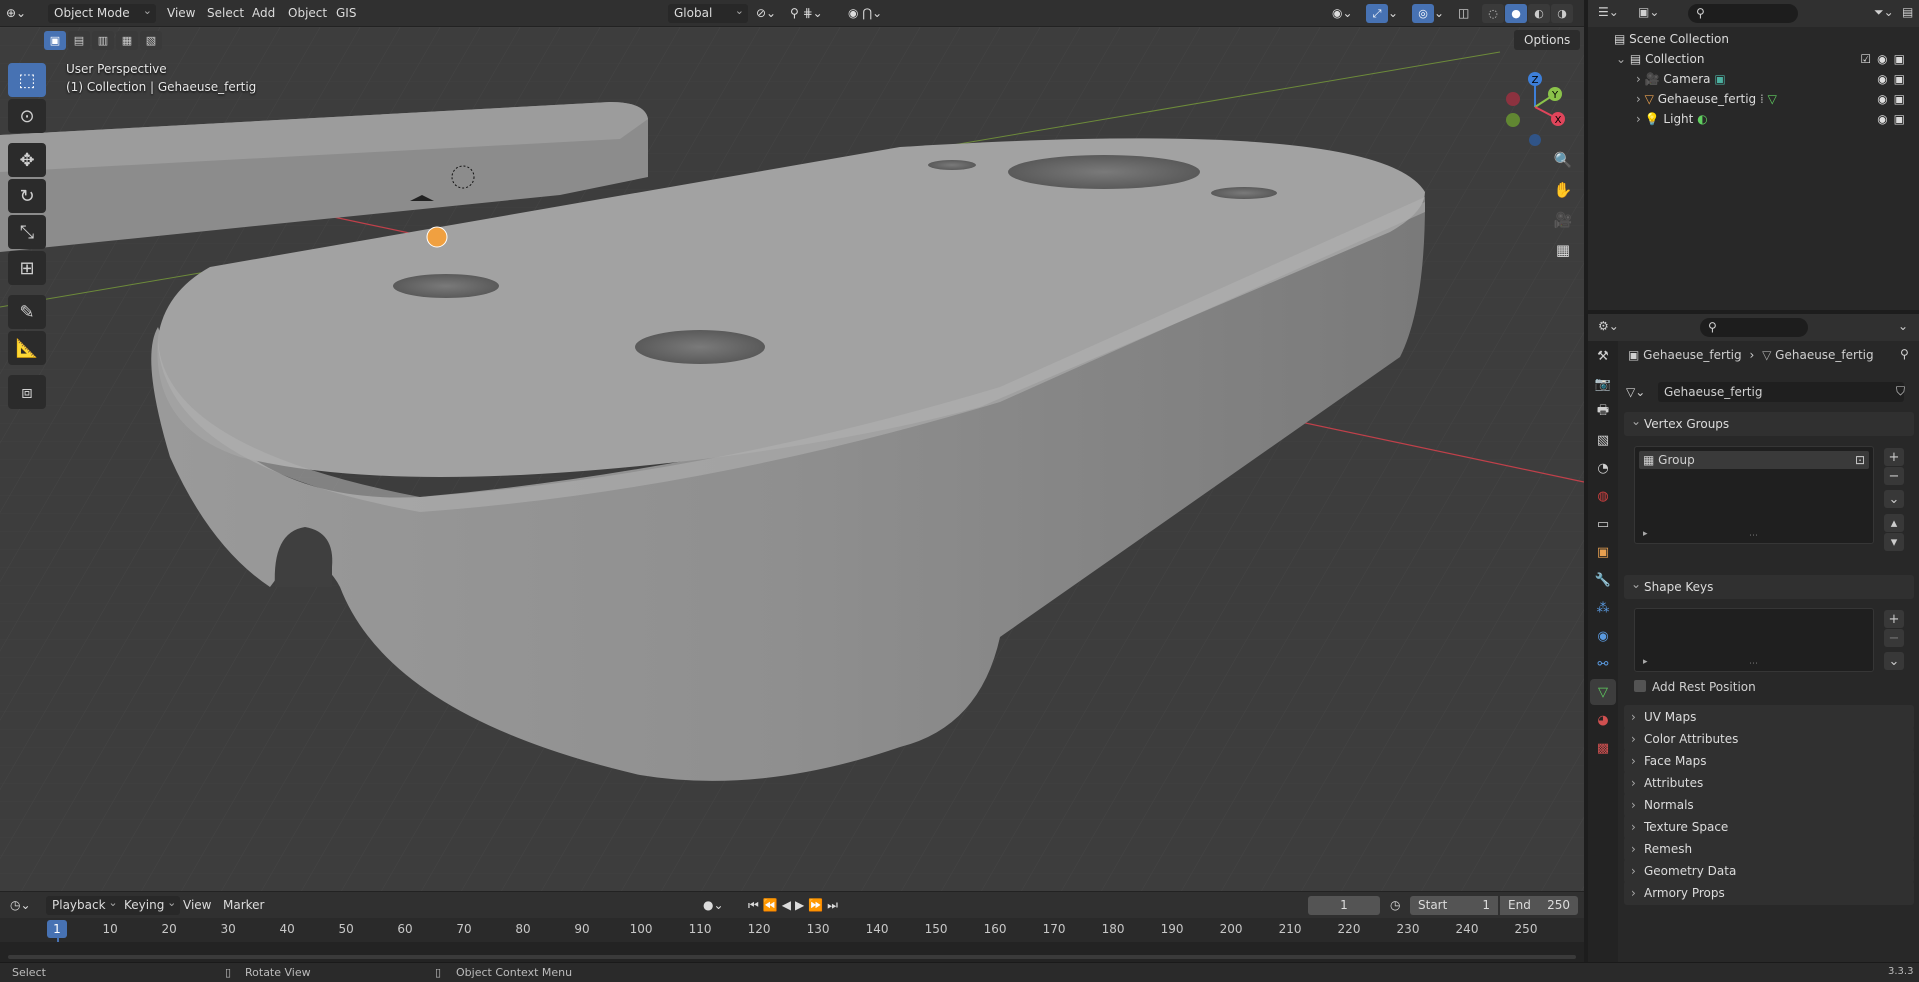 This screenshot has height=982, width=1919. Describe the element at coordinates (1563, 190) in the screenshot. I see `pan-hand-icon: ✋` at that location.